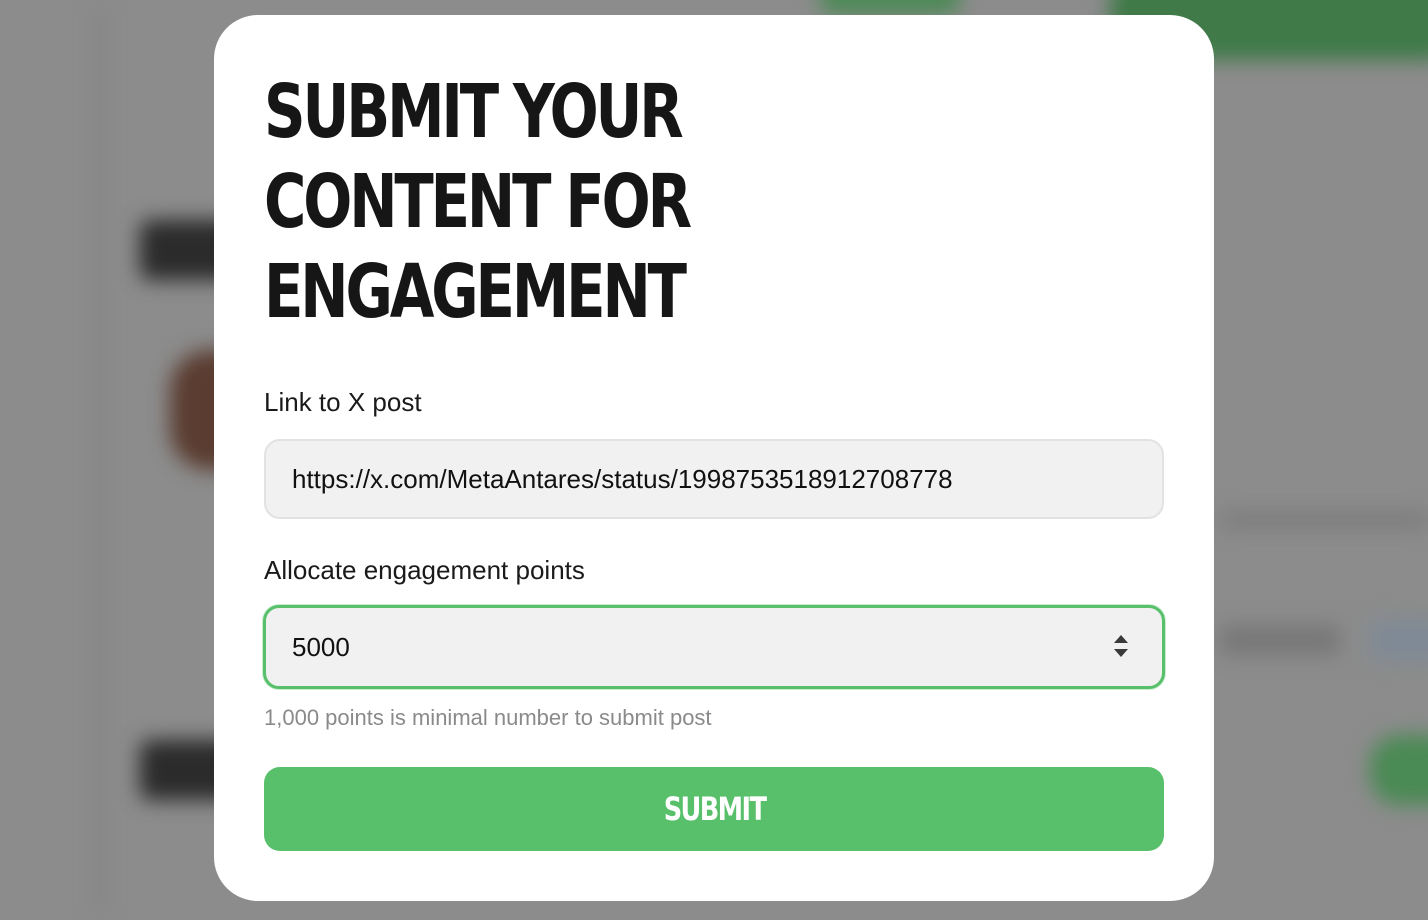 This screenshot has width=1428, height=920. What do you see at coordinates (890, 7) in the screenshot?
I see `background-green-chip` at bounding box center [890, 7].